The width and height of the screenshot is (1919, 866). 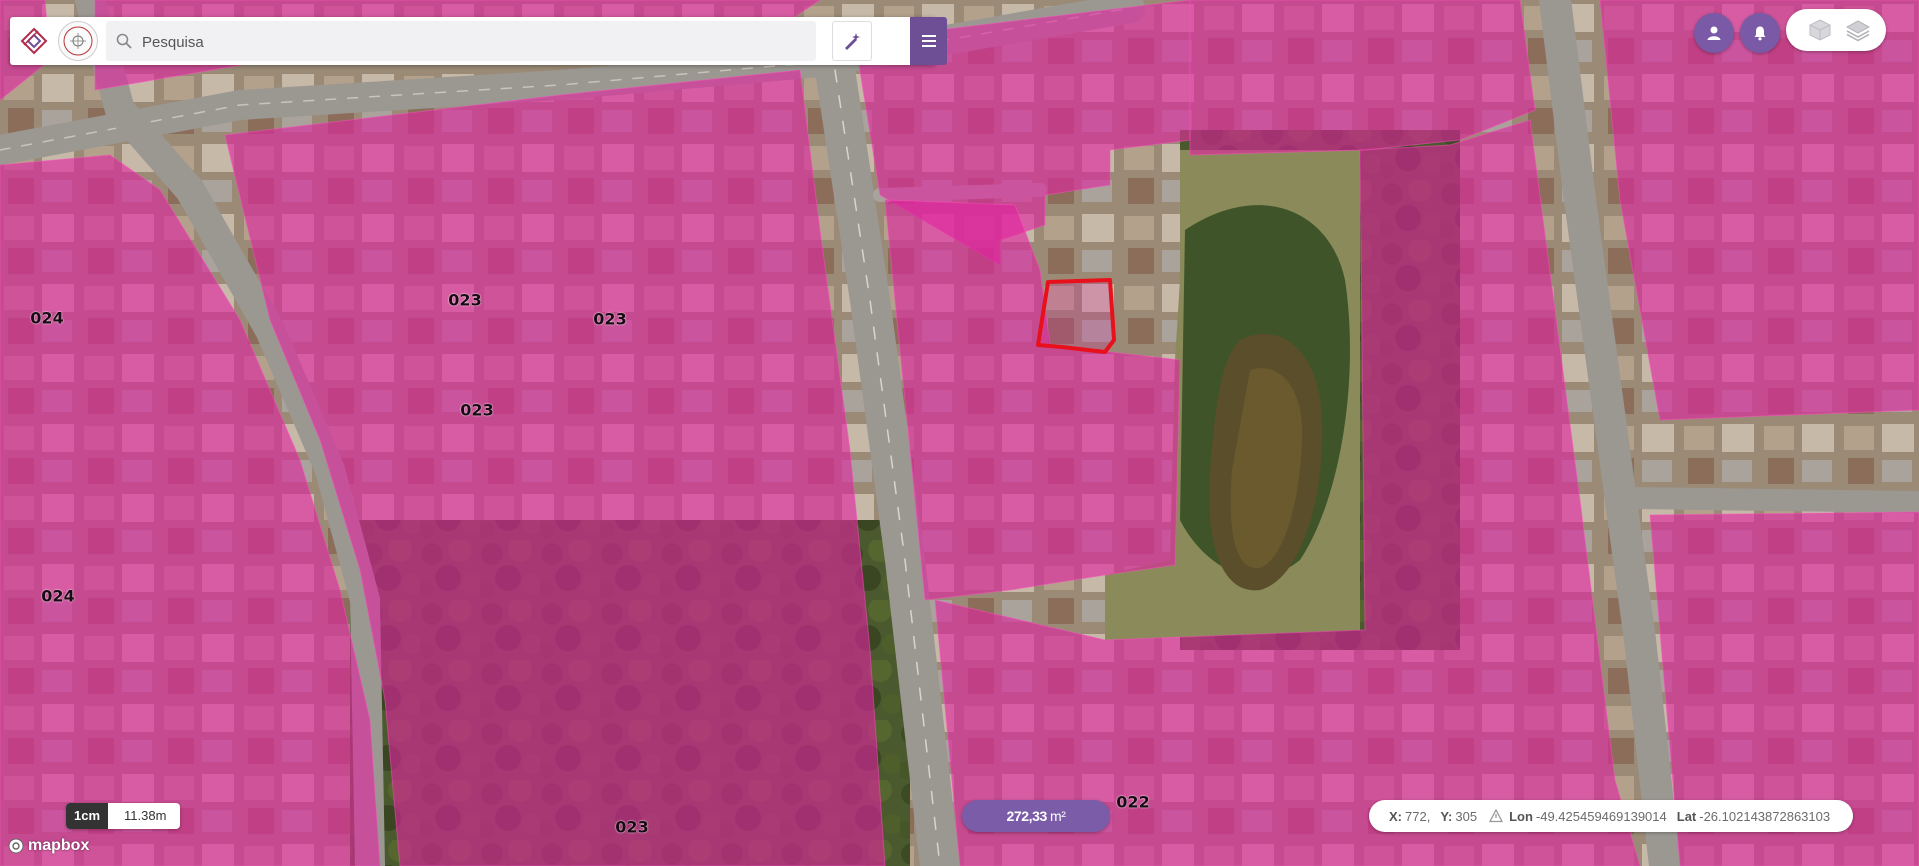 What do you see at coordinates (145, 815) in the screenshot?
I see `scale-distance: 11.38m` at bounding box center [145, 815].